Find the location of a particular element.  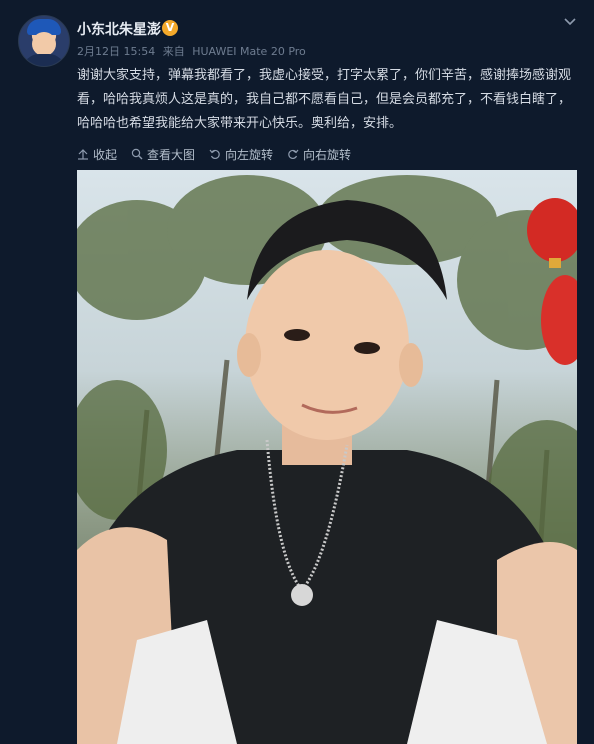

avatar-face is located at coordinates (44, 44).